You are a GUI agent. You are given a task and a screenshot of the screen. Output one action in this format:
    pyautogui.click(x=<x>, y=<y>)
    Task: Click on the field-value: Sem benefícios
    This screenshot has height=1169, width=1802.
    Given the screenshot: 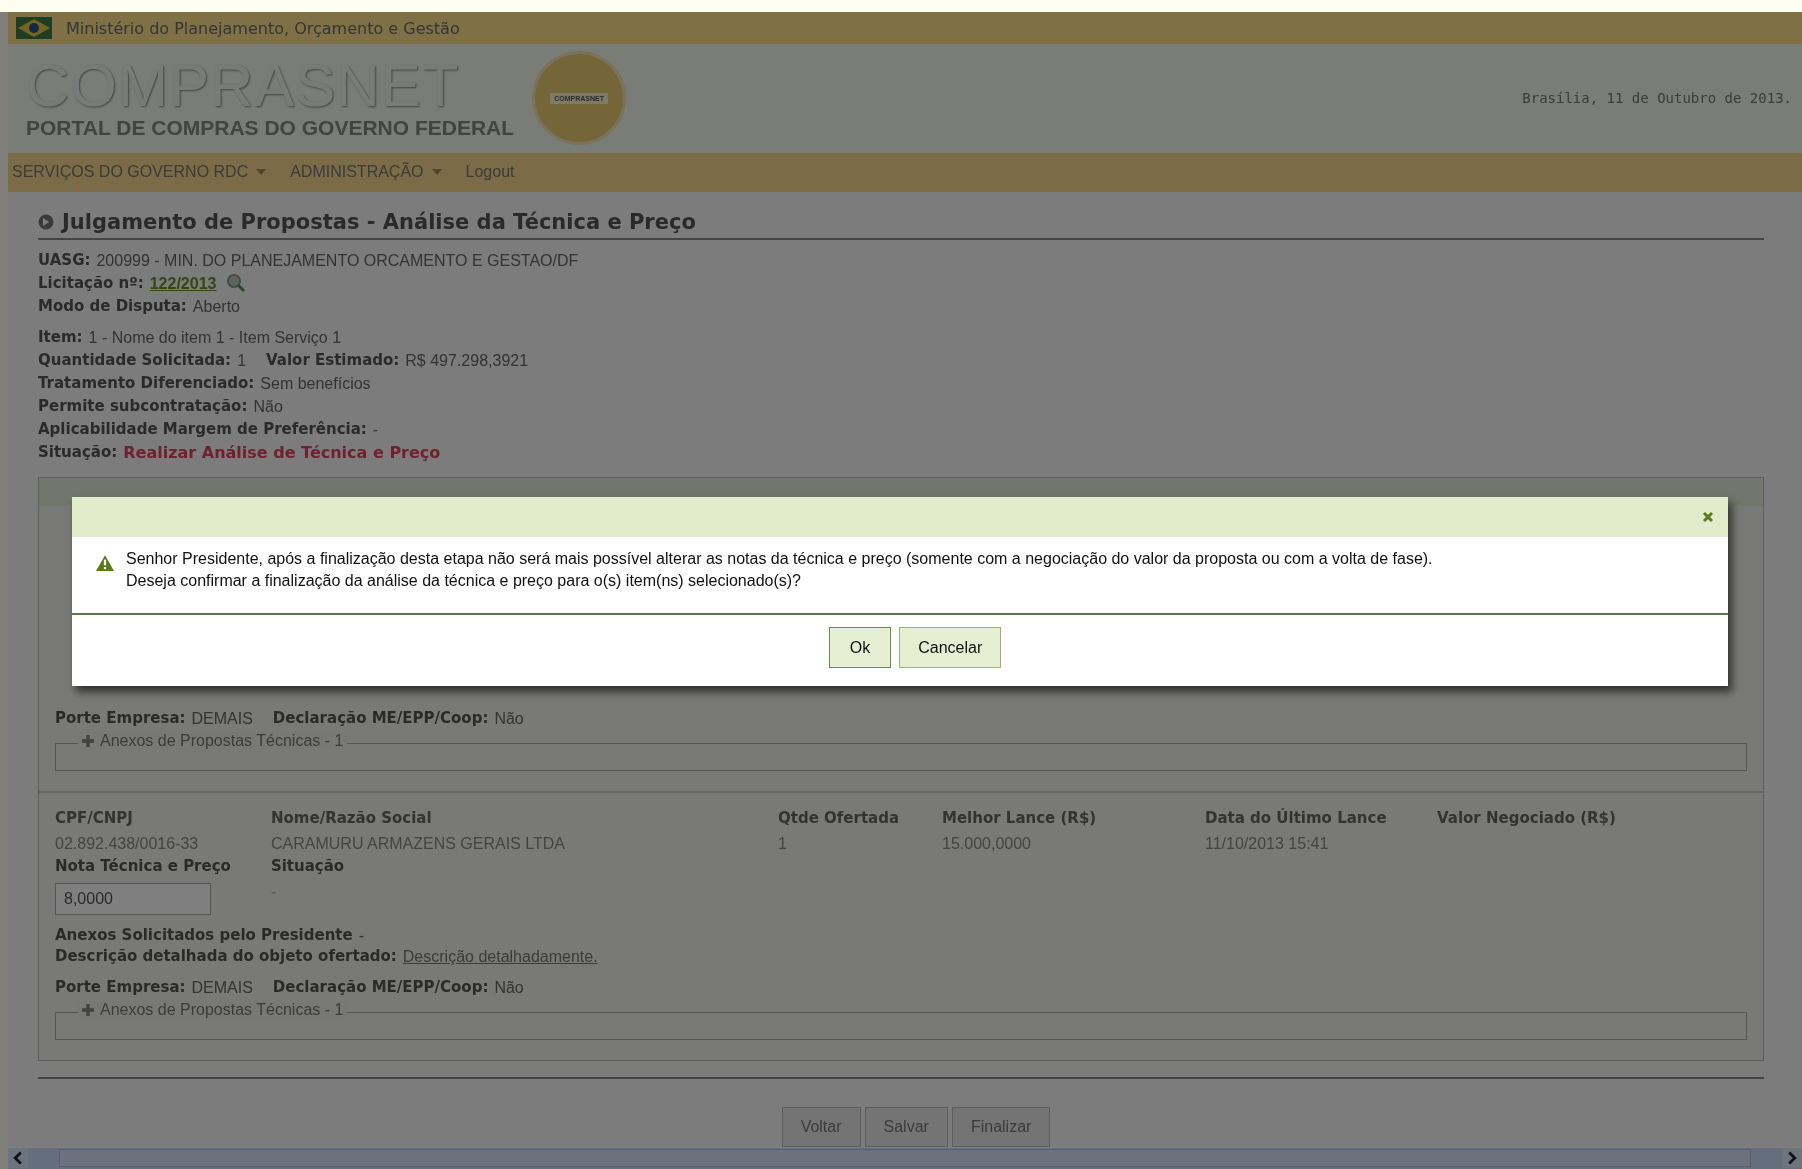 What is the action you would take?
    pyautogui.click(x=315, y=383)
    